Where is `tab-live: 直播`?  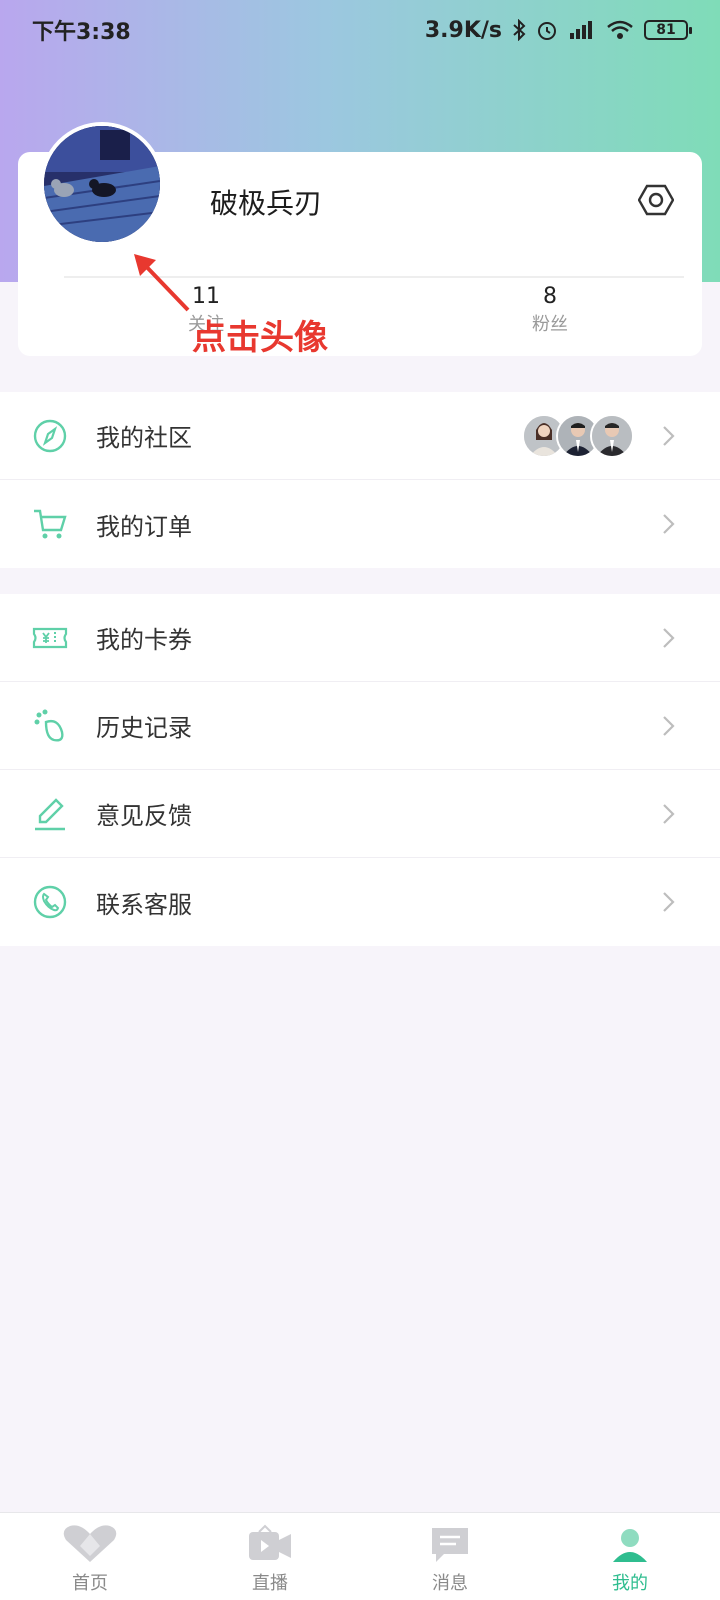
tab-live: 直播 is located at coordinates (270, 1556).